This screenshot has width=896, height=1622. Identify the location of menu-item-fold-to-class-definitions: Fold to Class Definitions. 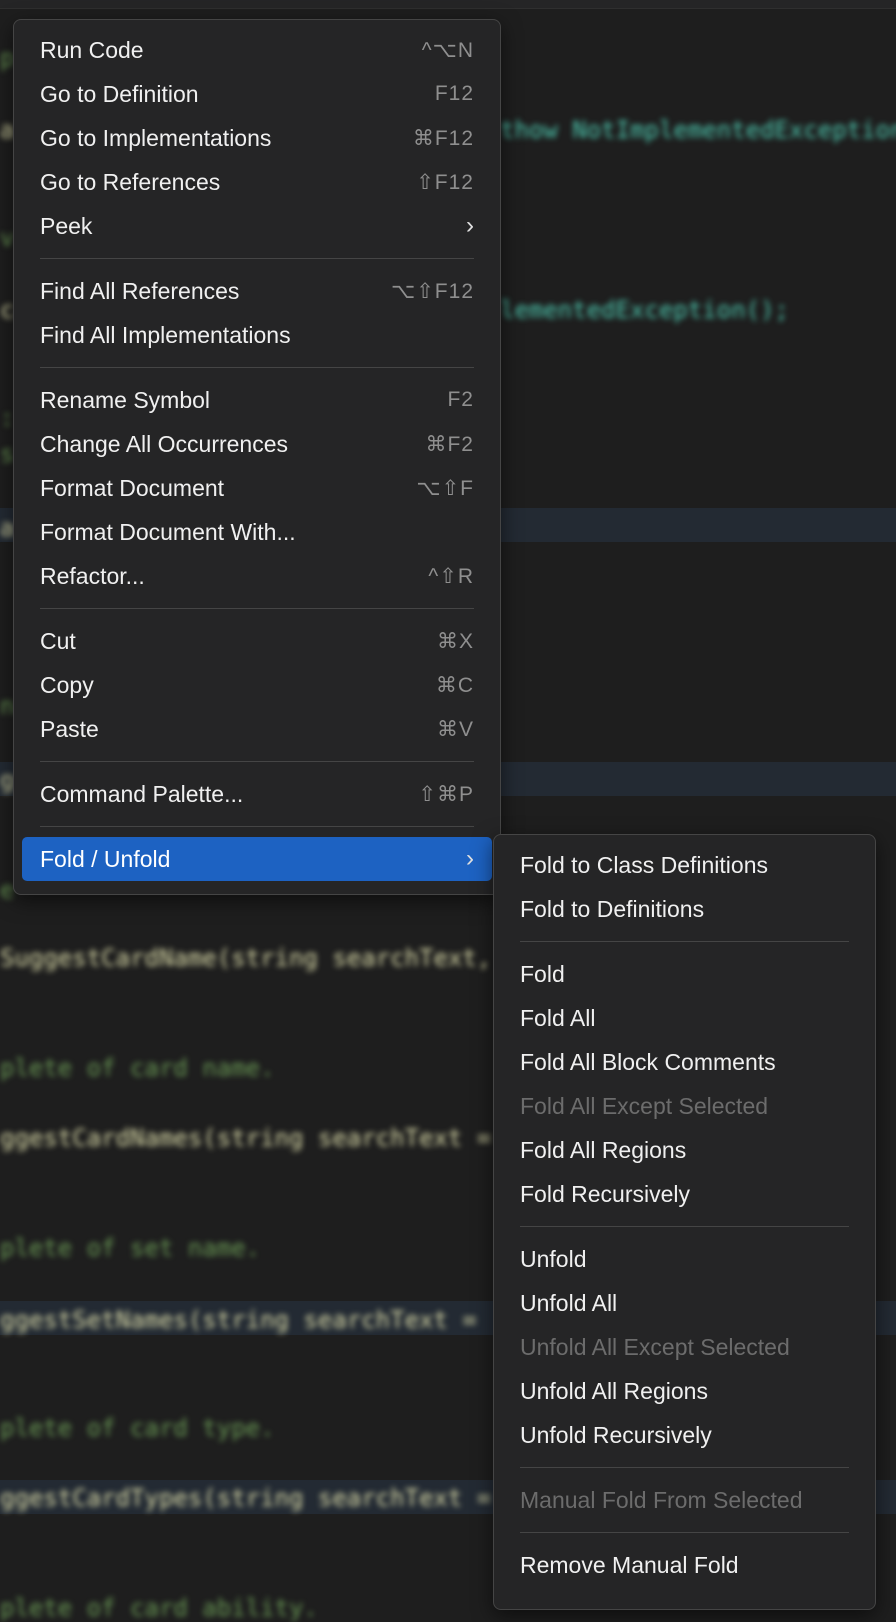
(684, 865).